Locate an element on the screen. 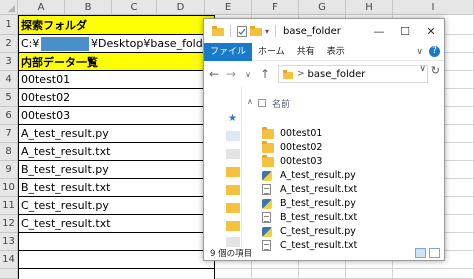 This screenshot has width=474, height=279. details-view-icon is located at coordinates (420, 253).